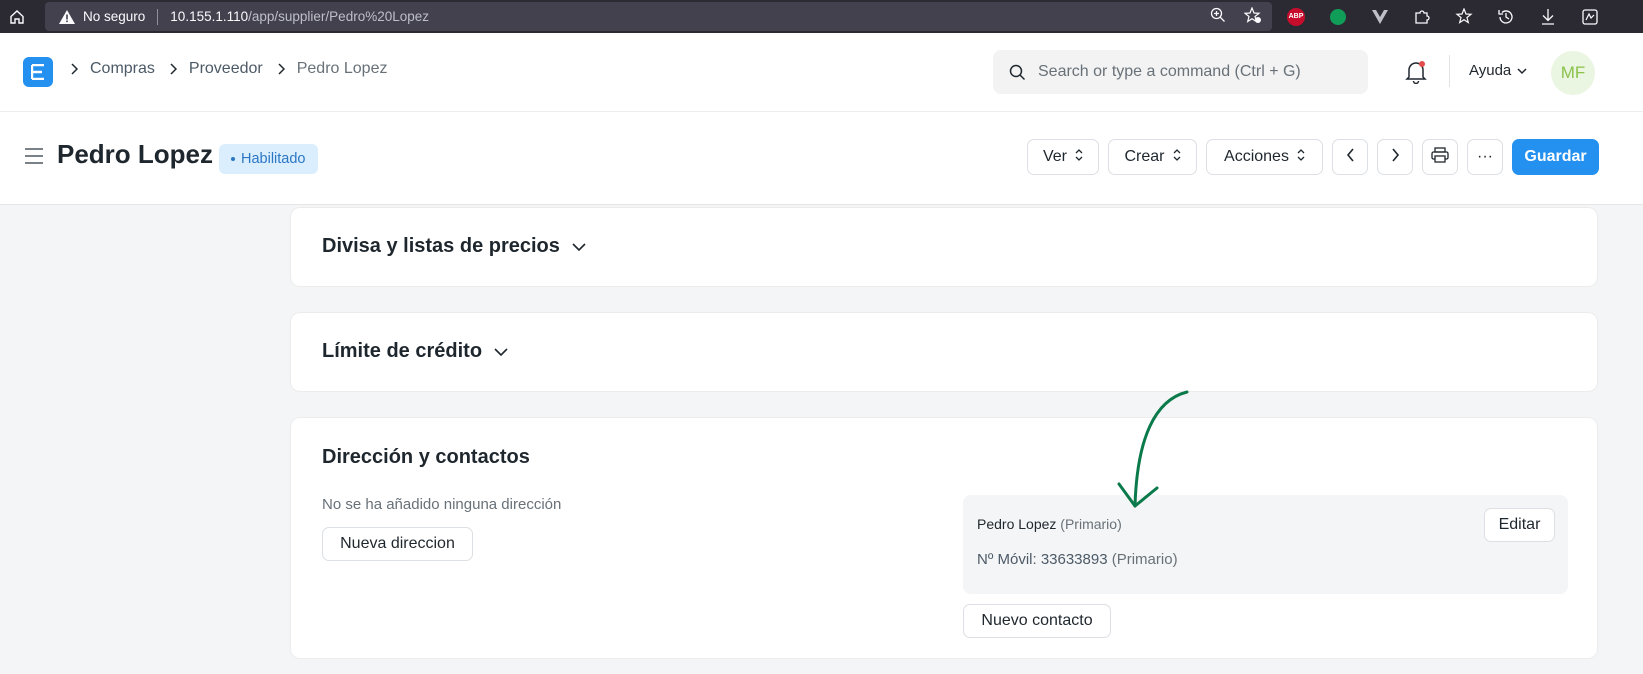  Describe the element at coordinates (1296, 17) in the screenshot. I see `adblock-icon: ABP` at that location.